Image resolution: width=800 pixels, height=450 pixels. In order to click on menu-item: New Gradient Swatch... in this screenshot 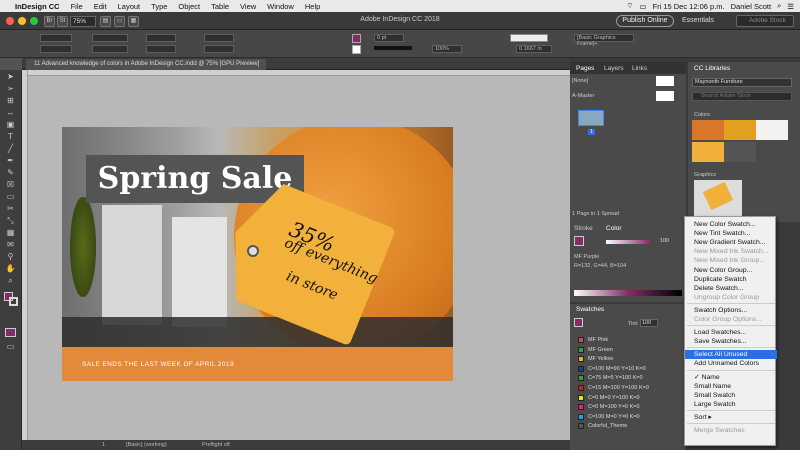, I will do `click(731, 242)`.